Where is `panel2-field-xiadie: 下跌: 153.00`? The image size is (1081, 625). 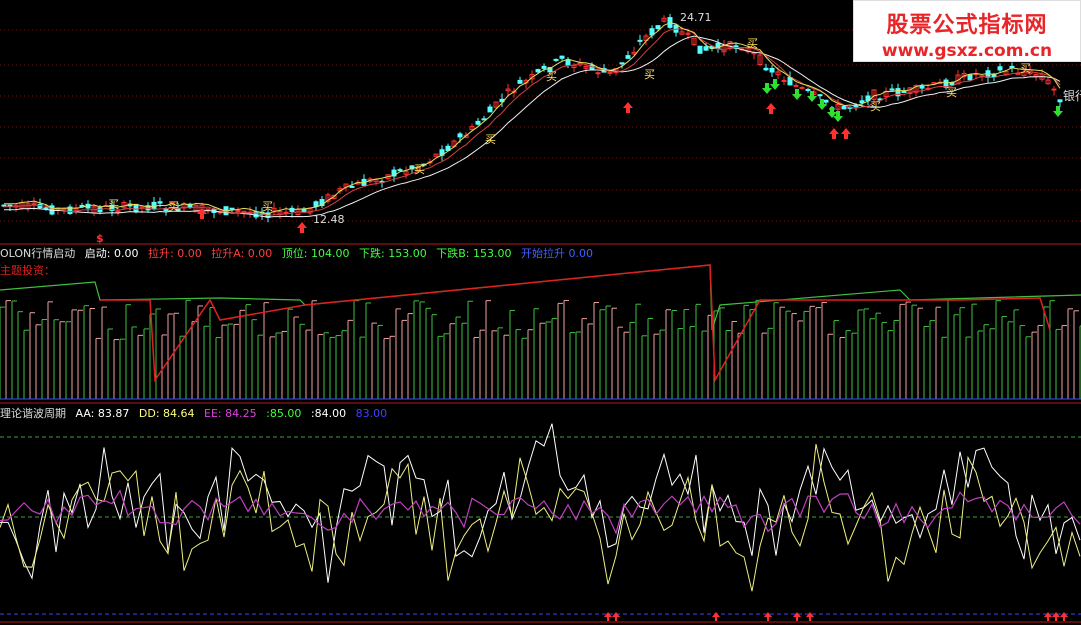 panel2-field-xiadie: 下跌: 153.00 is located at coordinates (392, 253).